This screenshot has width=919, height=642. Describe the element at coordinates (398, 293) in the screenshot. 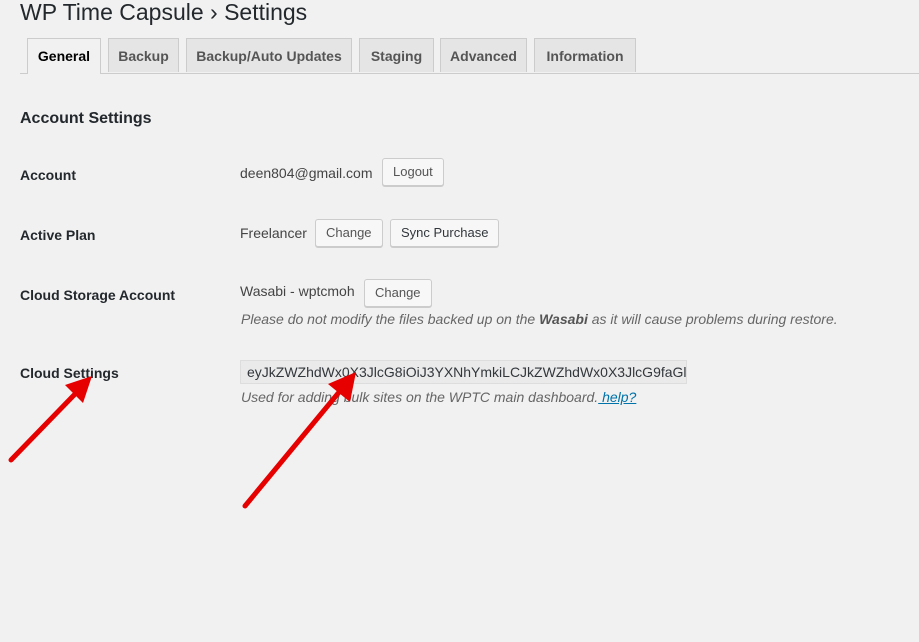

I see `change-storage-button: Change` at that location.